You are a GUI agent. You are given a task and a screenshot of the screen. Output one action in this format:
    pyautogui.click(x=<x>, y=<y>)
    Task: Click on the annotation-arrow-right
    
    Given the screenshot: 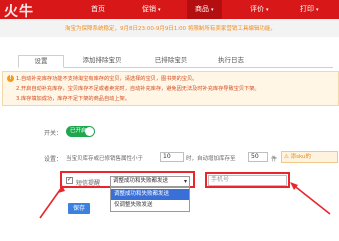 What is the action you would take?
    pyautogui.click(x=311, y=199)
    